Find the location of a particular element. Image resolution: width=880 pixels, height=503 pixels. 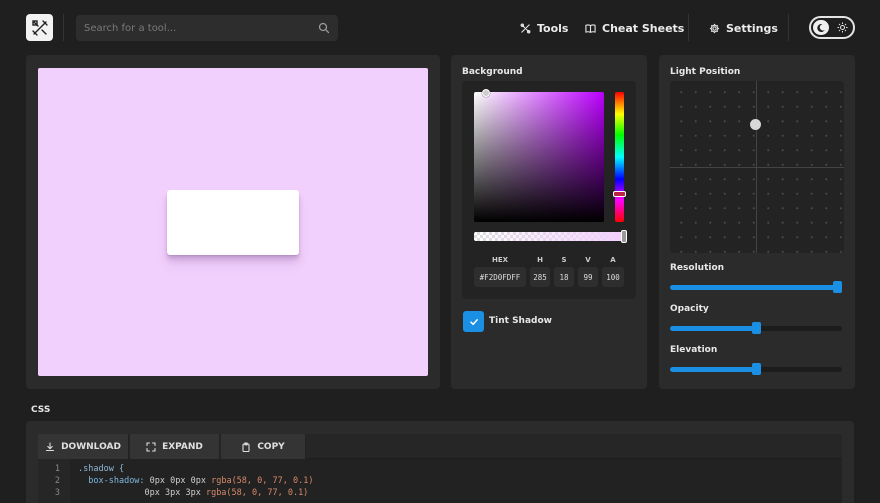

background-title: Background is located at coordinates (492, 72).